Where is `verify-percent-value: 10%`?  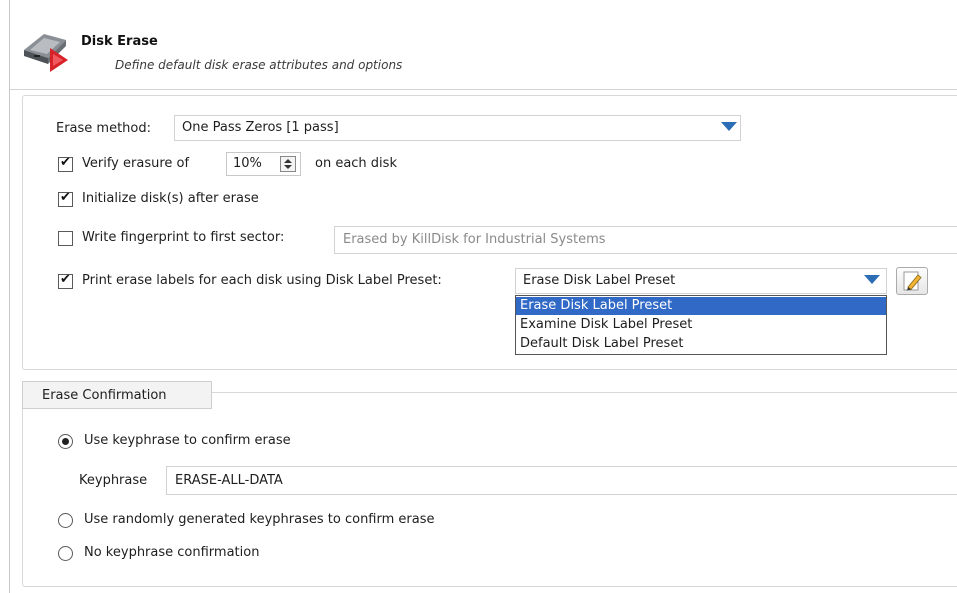
verify-percent-value: 10% is located at coordinates (247, 163).